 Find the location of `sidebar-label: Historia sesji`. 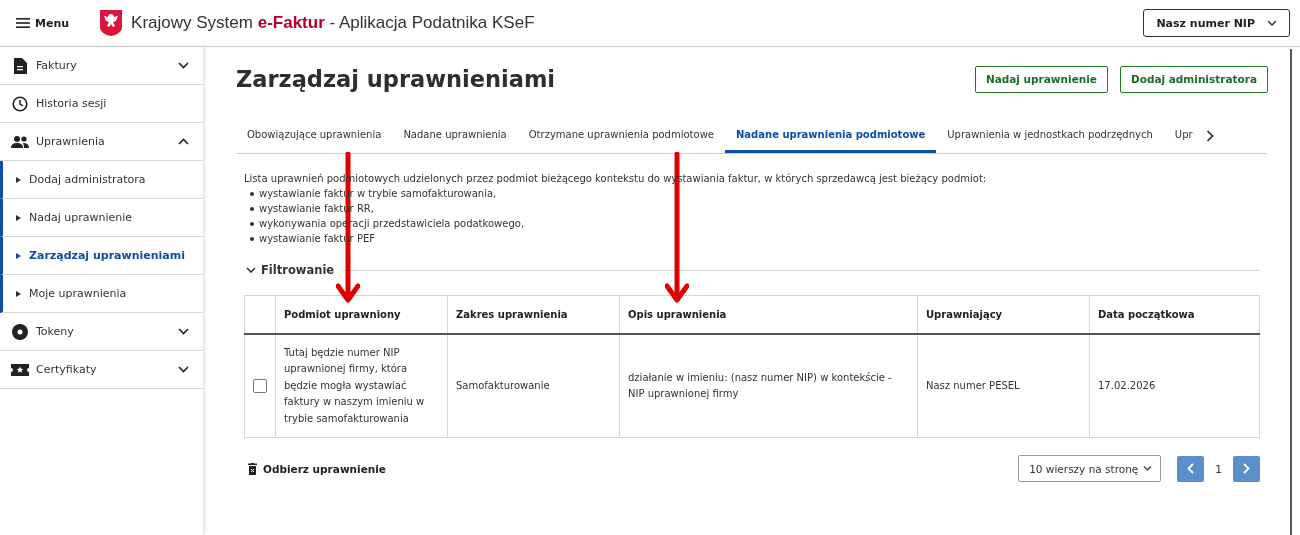

sidebar-label: Historia sesji is located at coordinates (71, 103).